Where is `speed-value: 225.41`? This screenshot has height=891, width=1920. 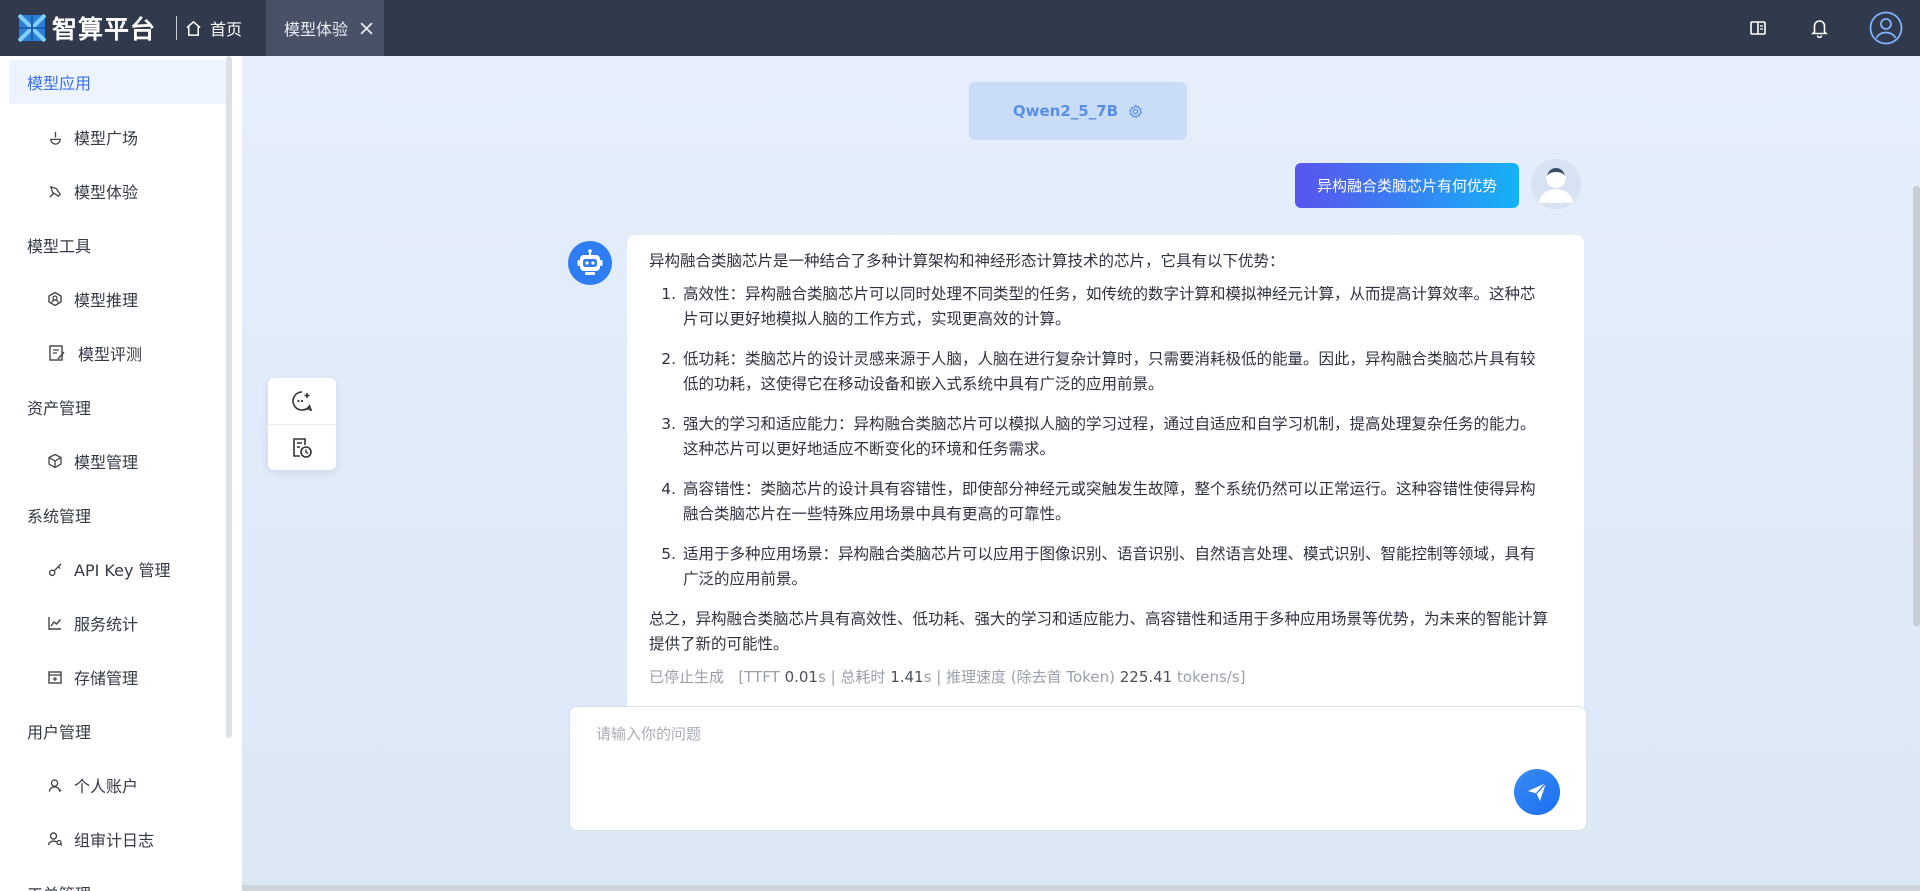 speed-value: 225.41 is located at coordinates (1146, 677).